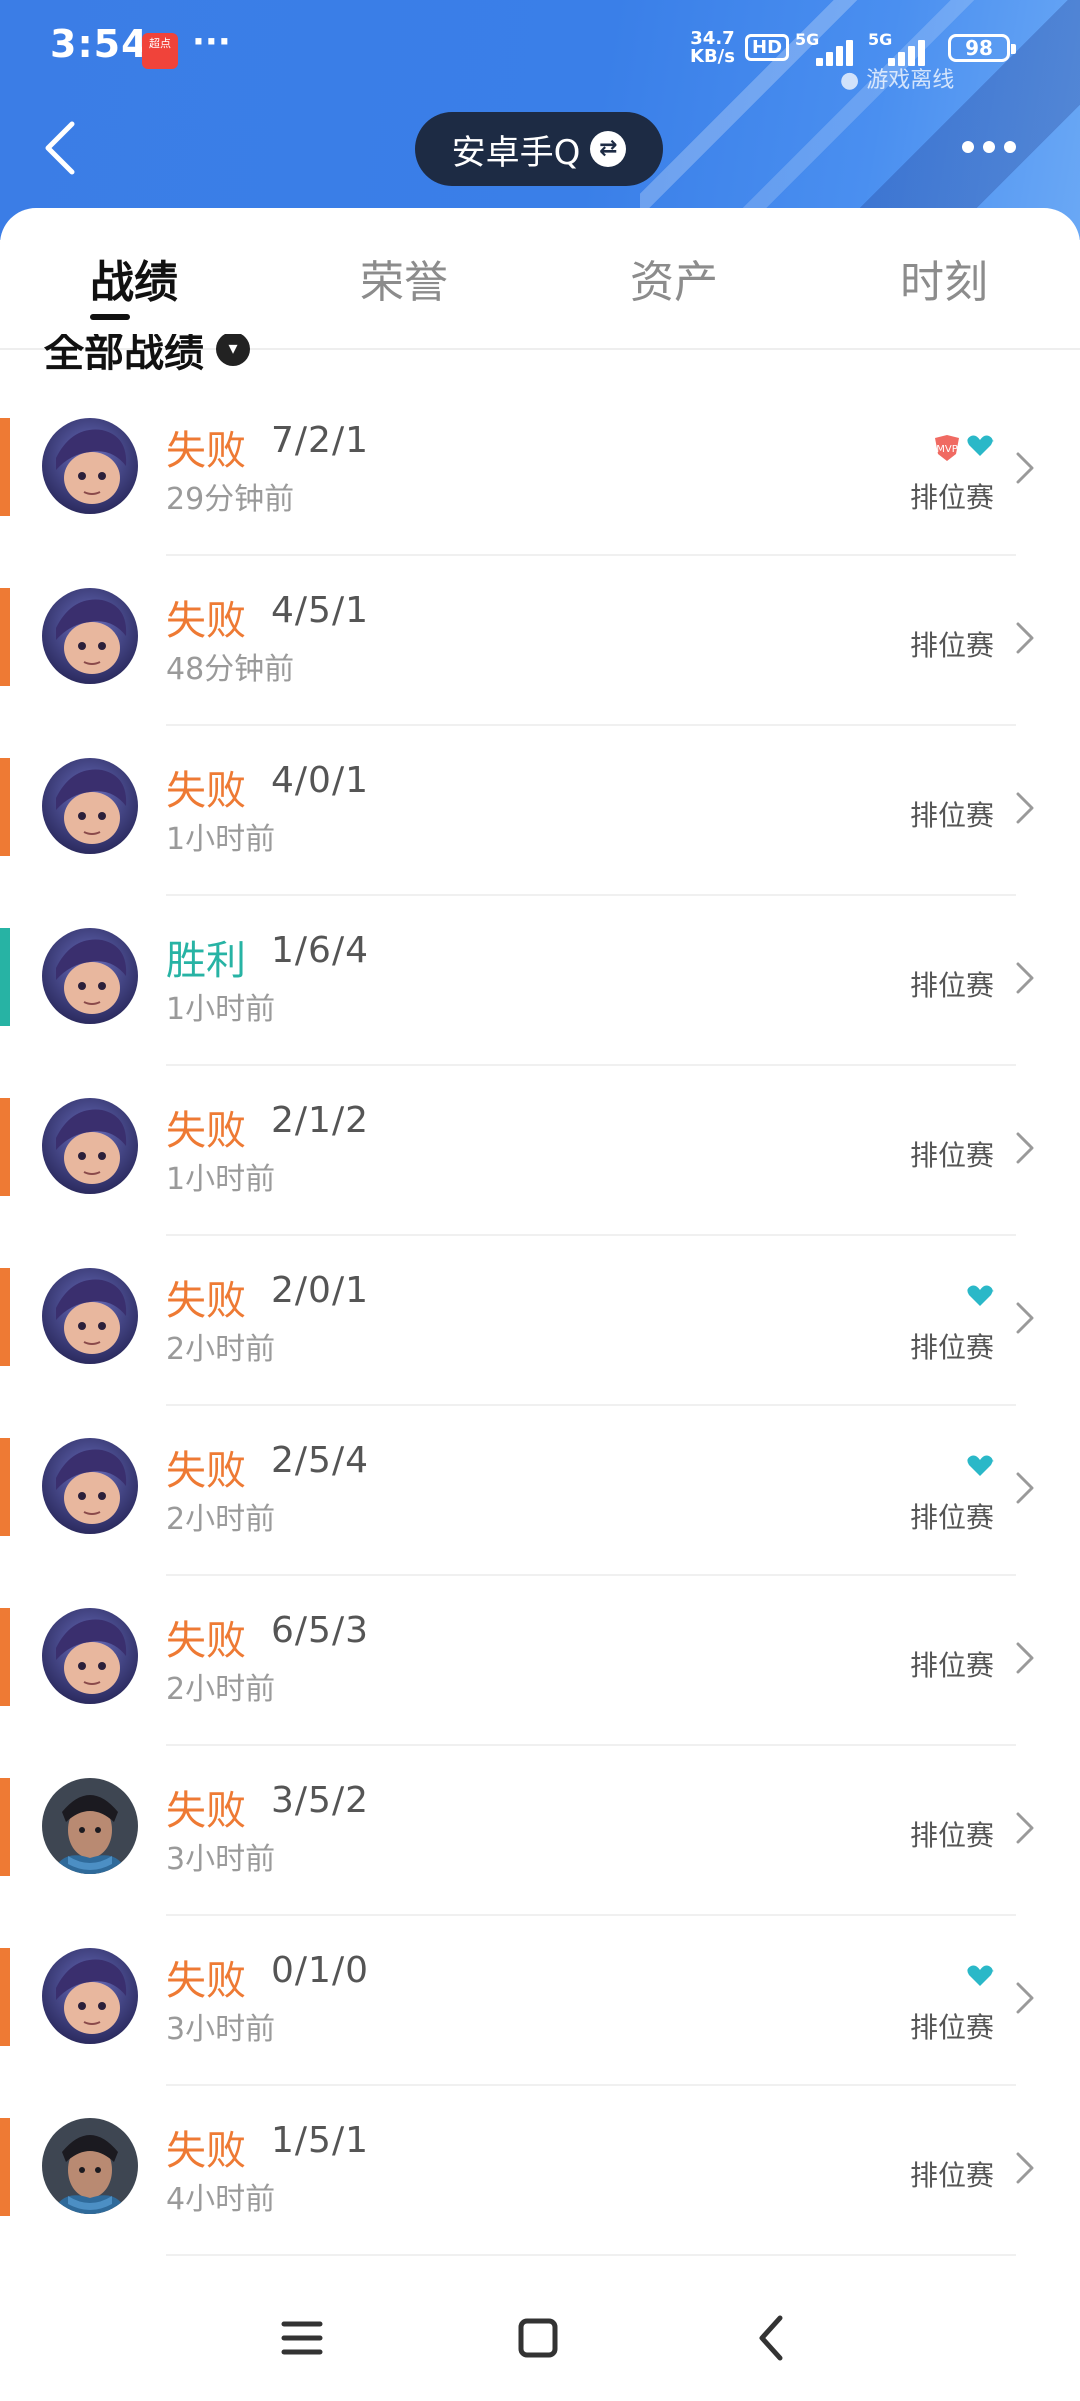  Describe the element at coordinates (320, 440) in the screenshot. I see `match-kda: 7/2/1` at that location.